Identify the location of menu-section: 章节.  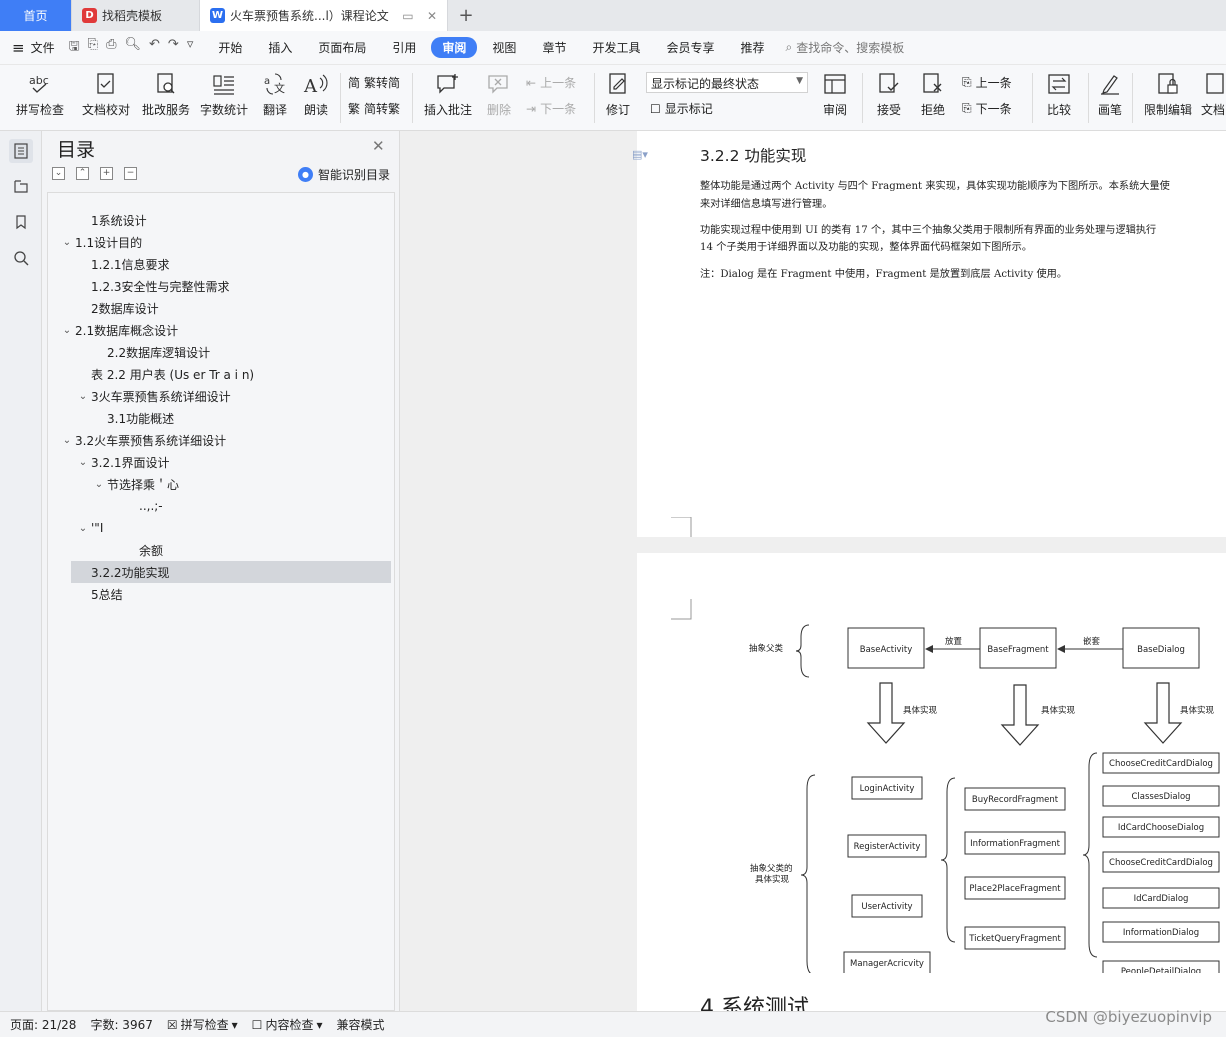
(554, 47).